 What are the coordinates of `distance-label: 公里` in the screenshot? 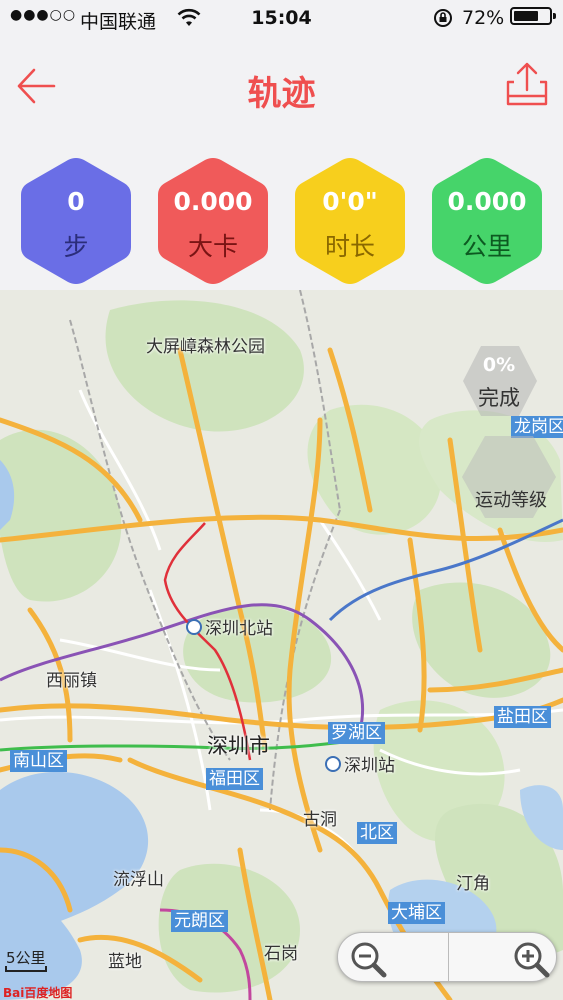 It's located at (486, 246).